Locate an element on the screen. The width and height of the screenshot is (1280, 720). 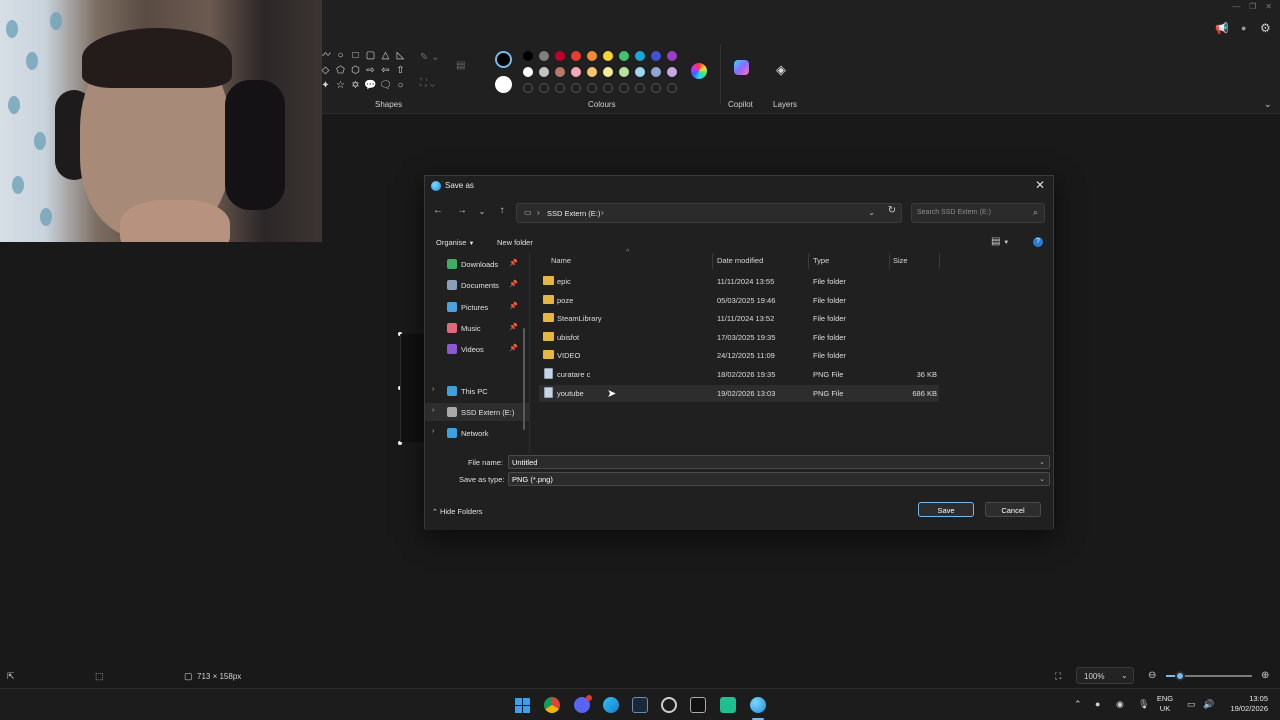
back-arrow-icon: ← is located at coordinates (438, 210).